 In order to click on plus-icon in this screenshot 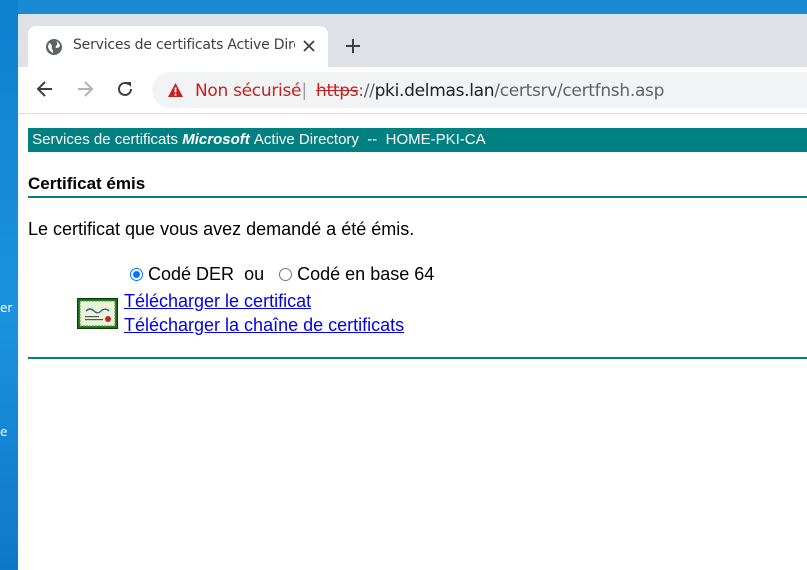, I will do `click(353, 46)`.